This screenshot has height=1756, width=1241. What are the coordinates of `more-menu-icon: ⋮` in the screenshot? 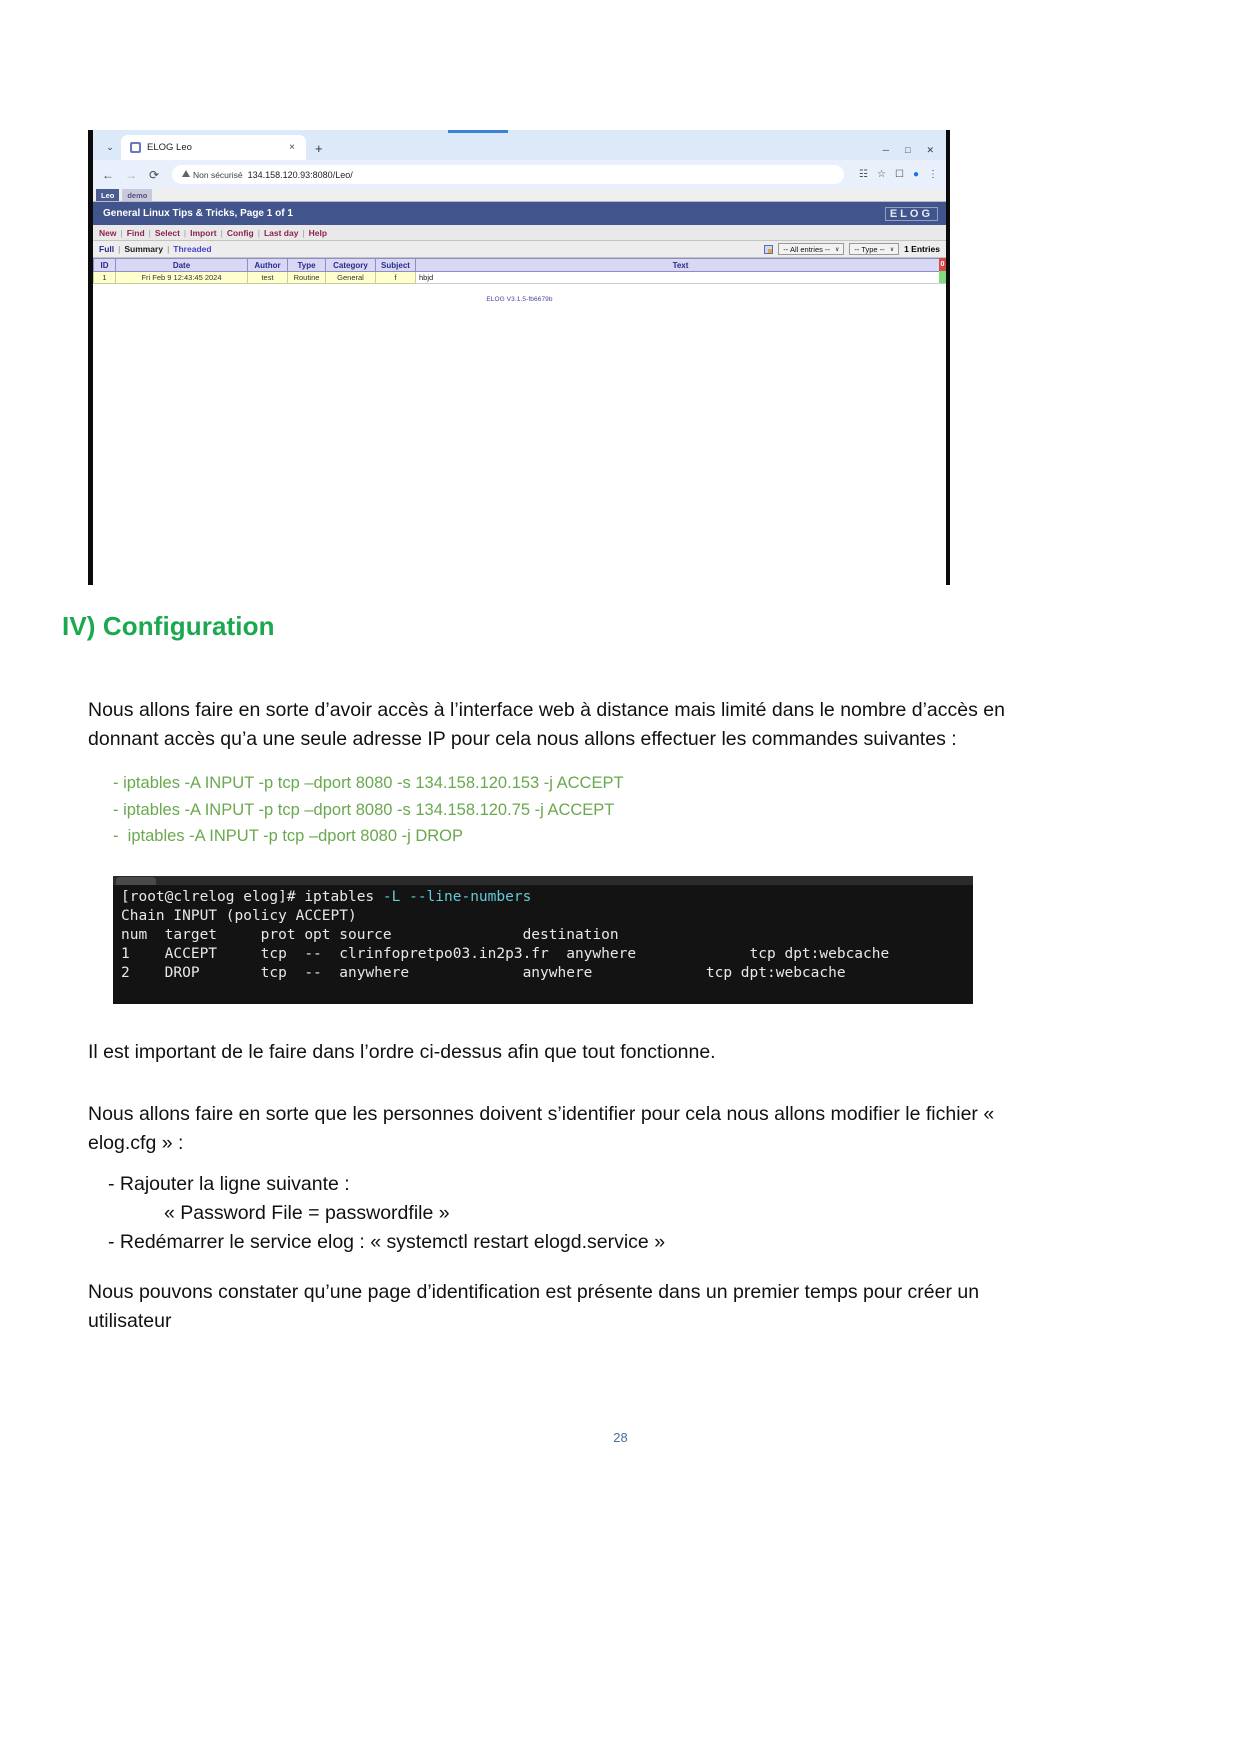 It's located at (933, 174).